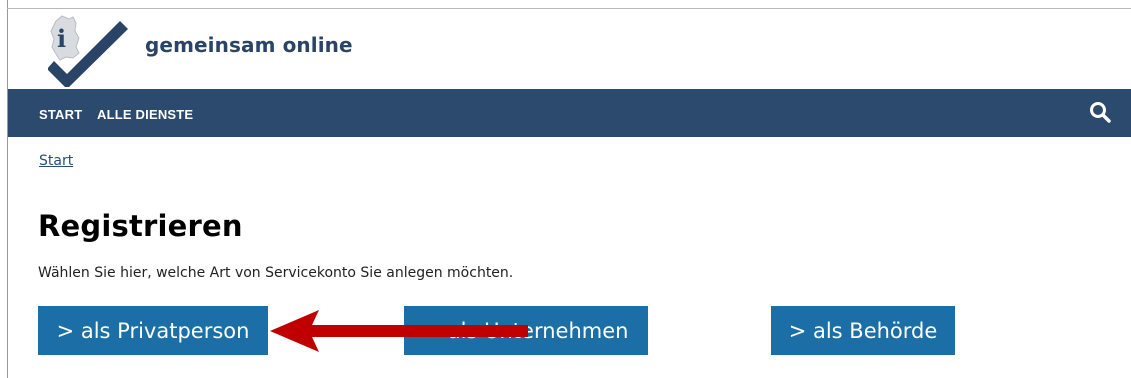  Describe the element at coordinates (145, 114) in the screenshot. I see `nav-item-all-services: ALLE DIENSTE` at that location.